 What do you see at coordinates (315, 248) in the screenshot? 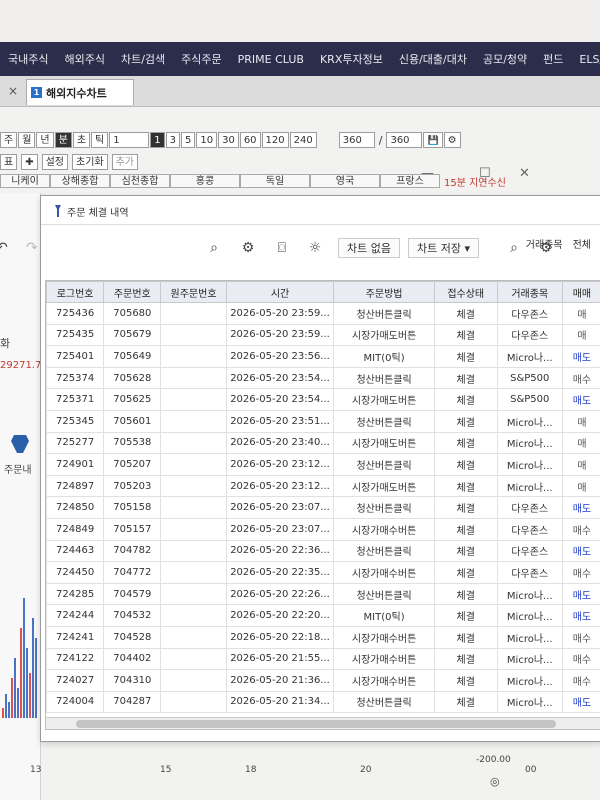
I see `brightness-icon: ☼` at bounding box center [315, 248].